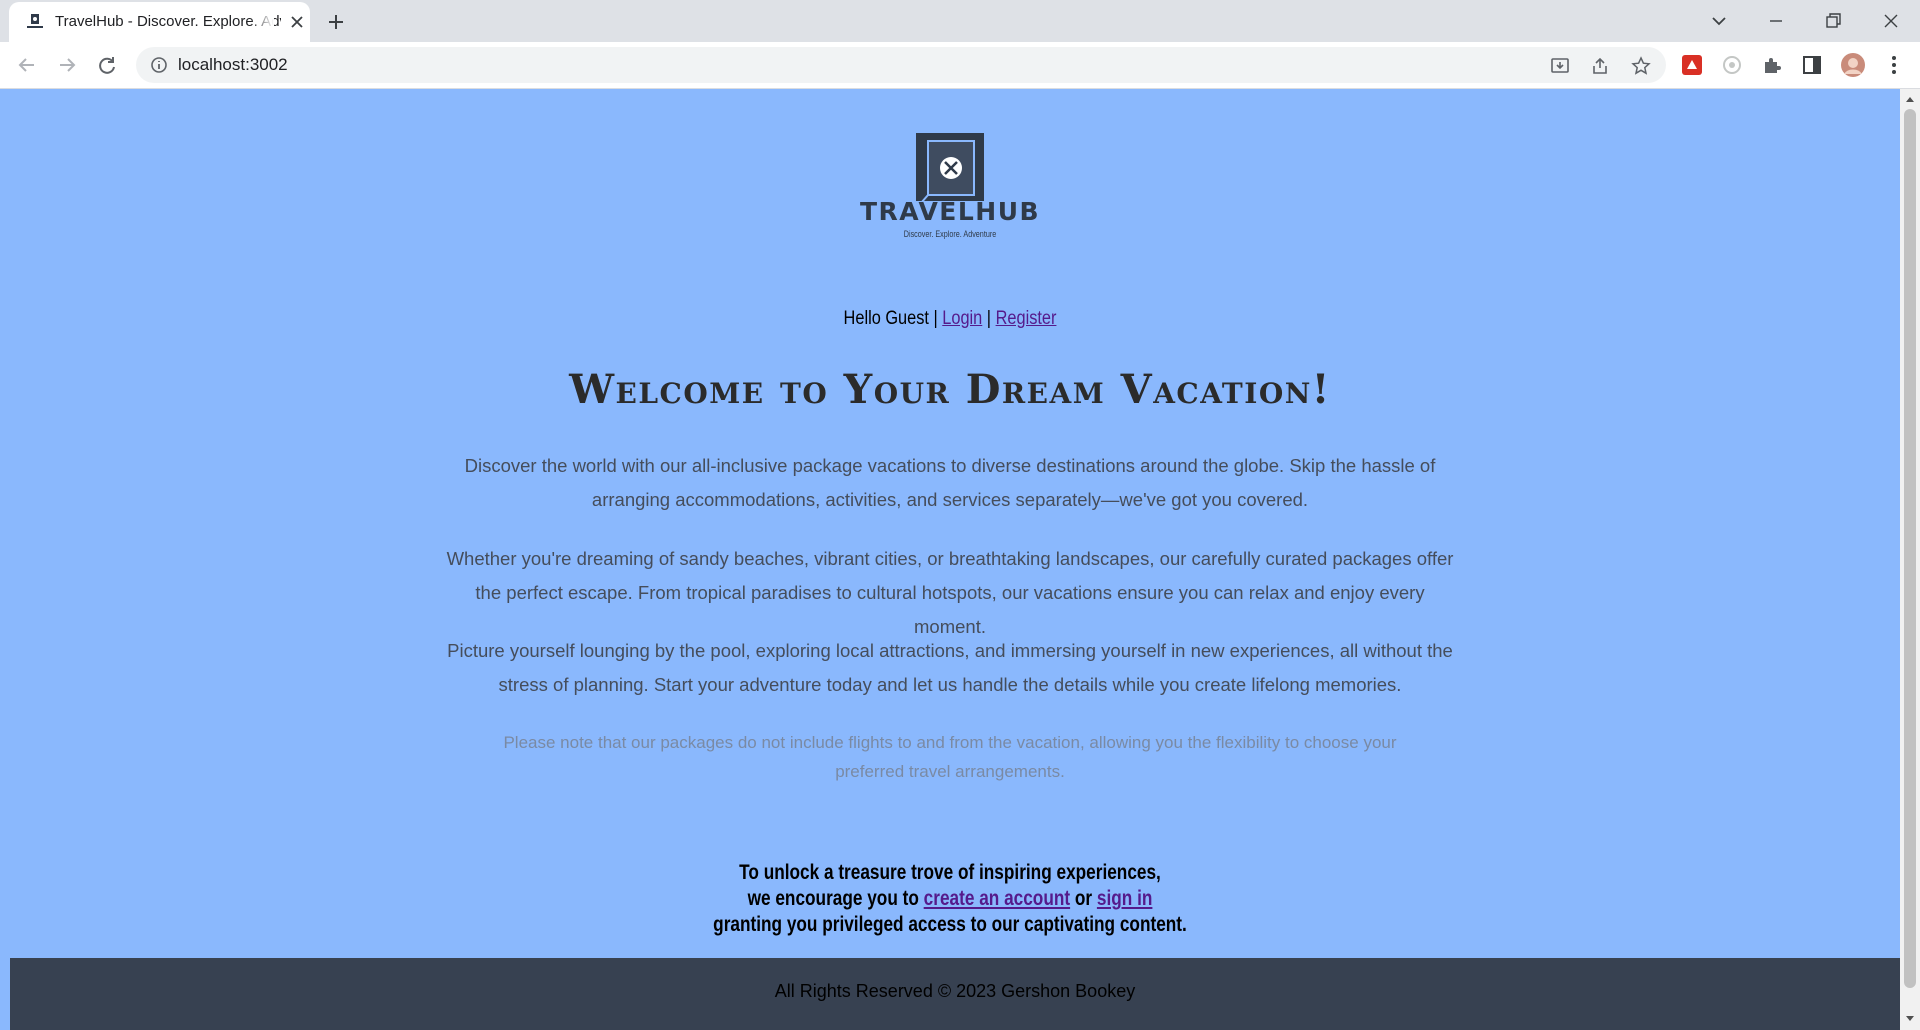 The width and height of the screenshot is (1920, 1030). What do you see at coordinates (997, 898) in the screenshot?
I see `create-account-link: create an account` at bounding box center [997, 898].